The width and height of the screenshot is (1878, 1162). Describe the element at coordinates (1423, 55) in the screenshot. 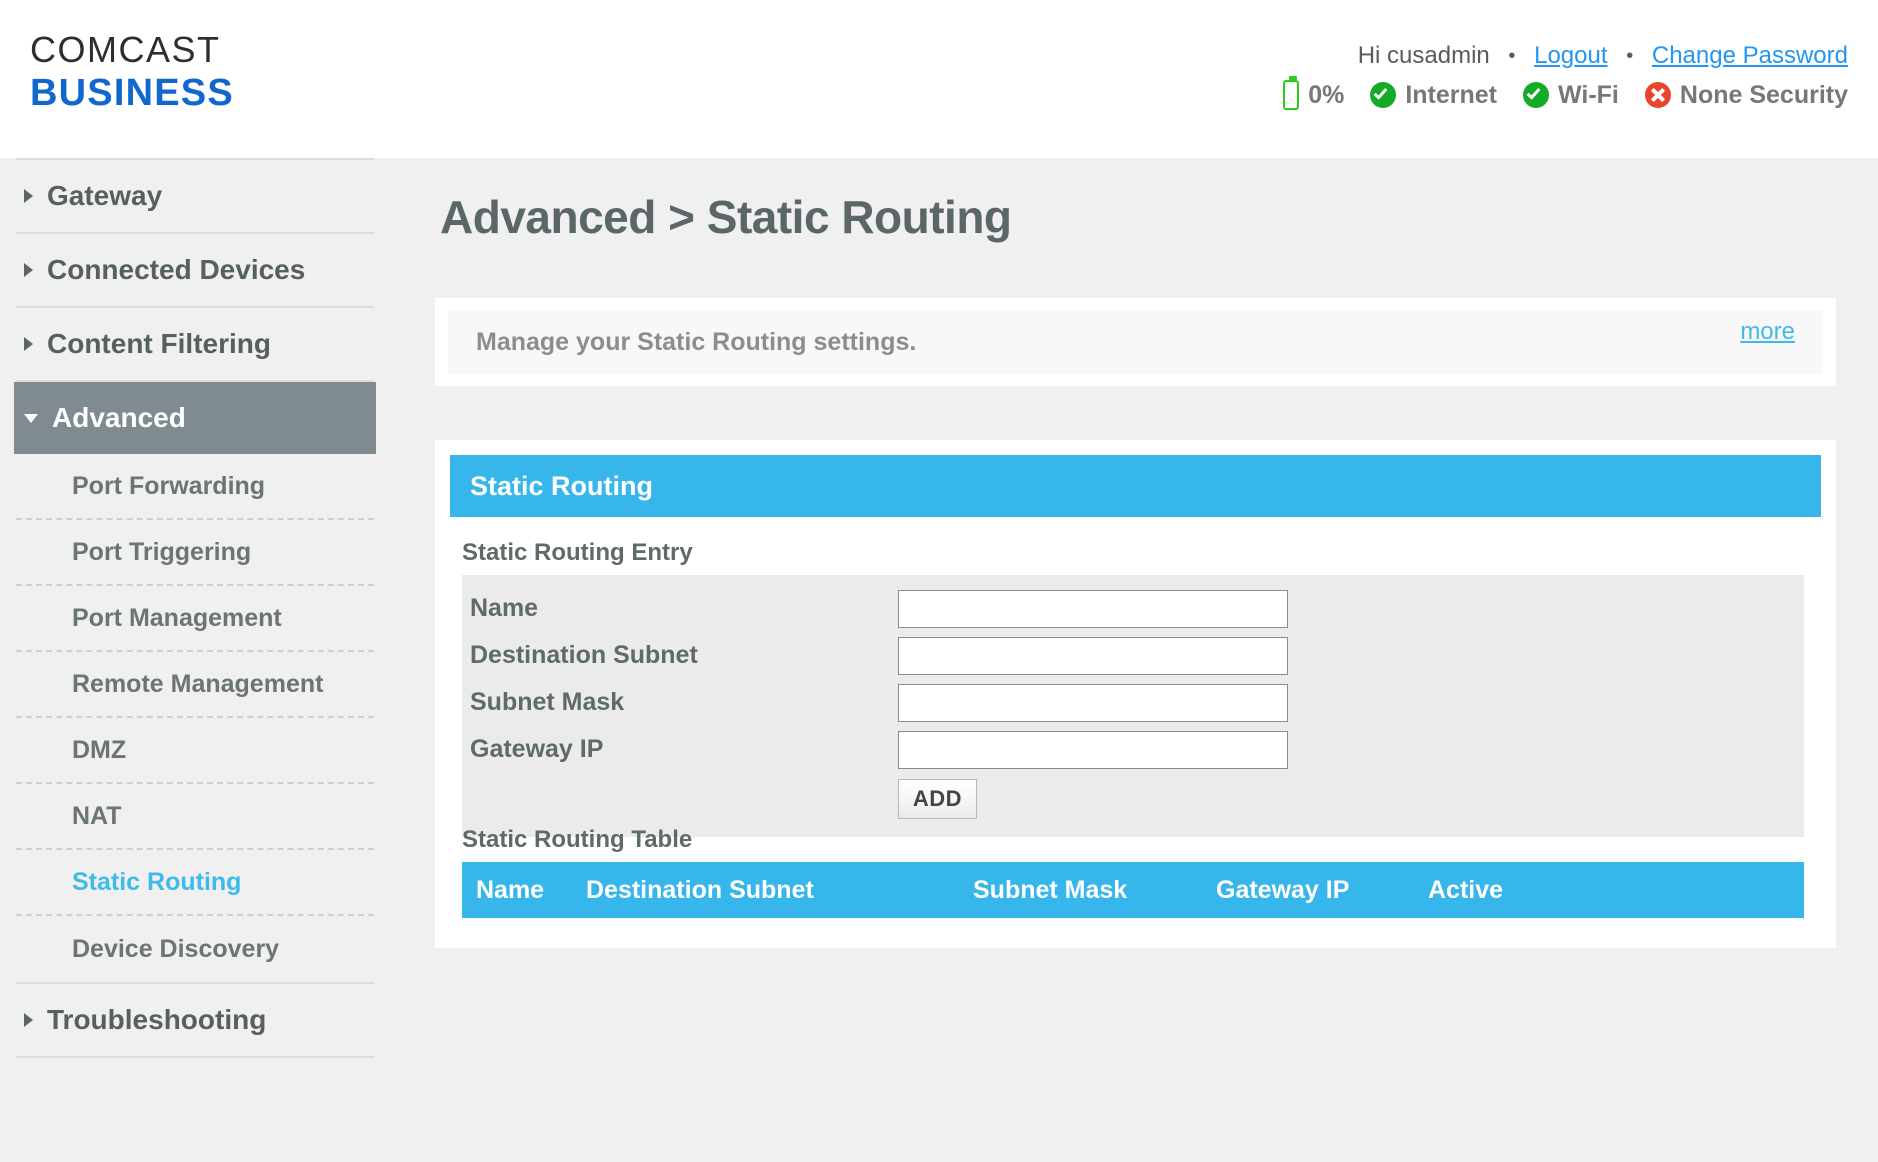

I see `greeting-text: Hi cusadmin` at that location.